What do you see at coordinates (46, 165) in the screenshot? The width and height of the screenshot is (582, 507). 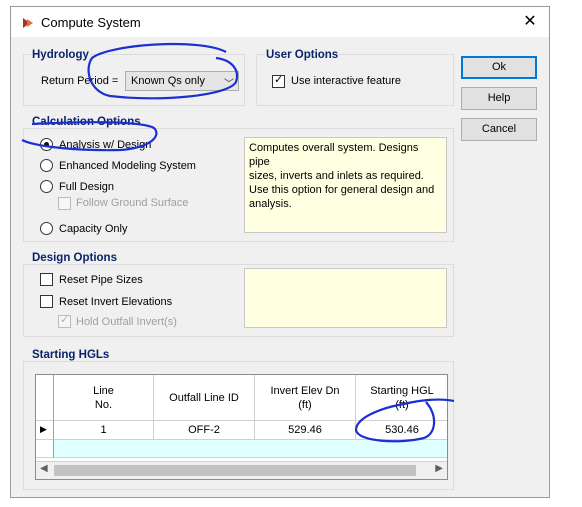 I see `radio-enhanced-modeling` at bounding box center [46, 165].